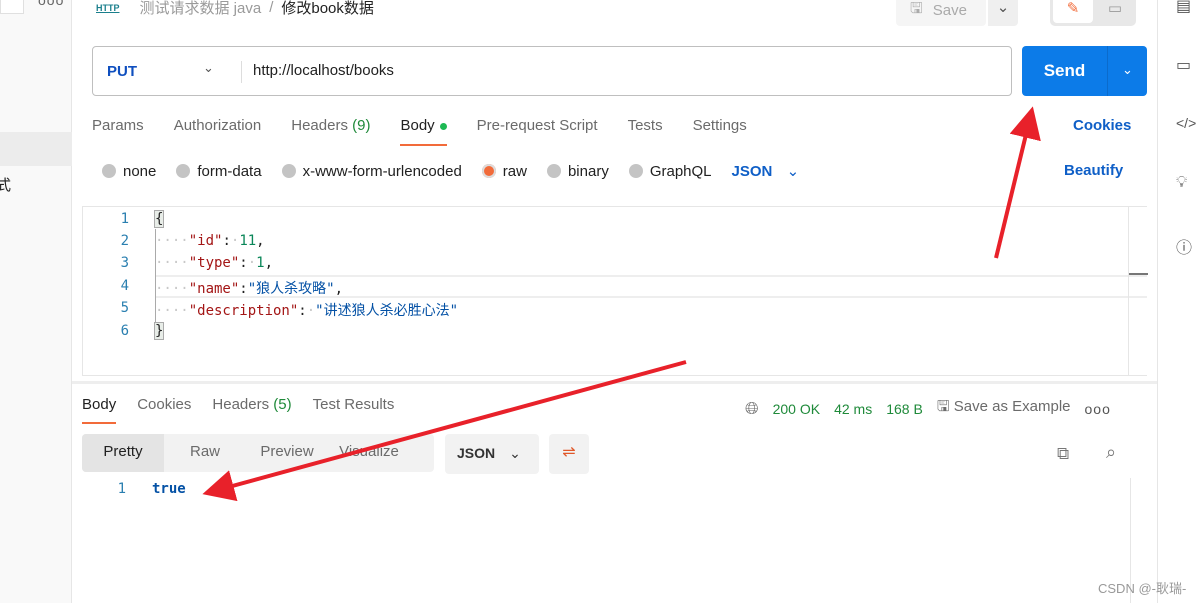 This screenshot has height=603, width=1200. What do you see at coordinates (1017, 182) in the screenshot?
I see `arrow-to-send` at bounding box center [1017, 182].